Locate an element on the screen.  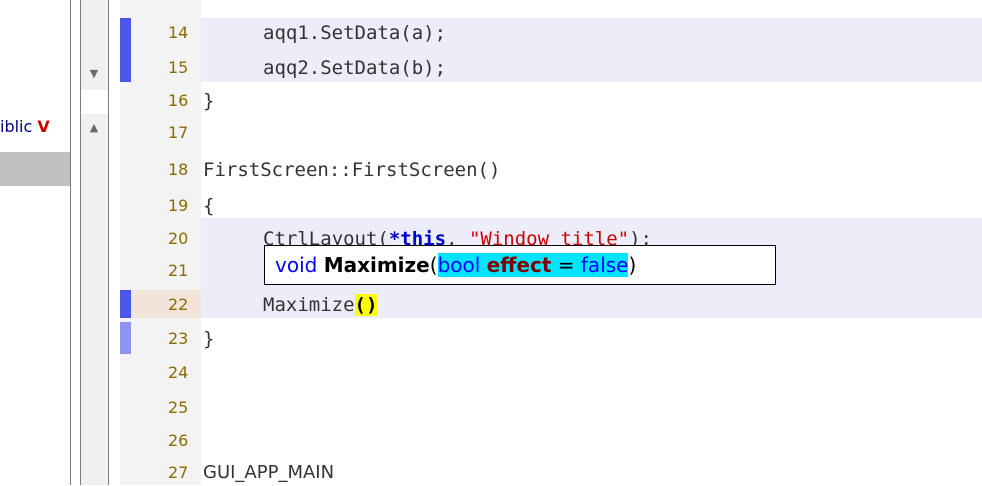
access-specifier-tail: V is located at coordinates (43, 126).